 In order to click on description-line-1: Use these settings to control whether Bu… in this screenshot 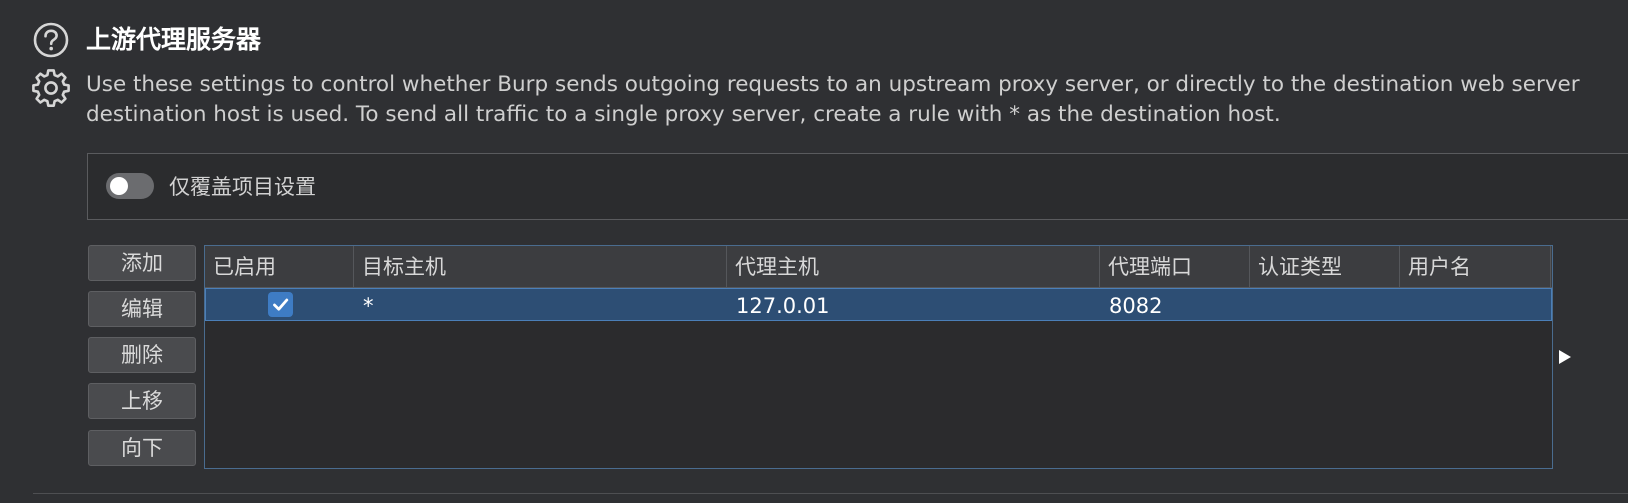, I will do `click(833, 84)`.